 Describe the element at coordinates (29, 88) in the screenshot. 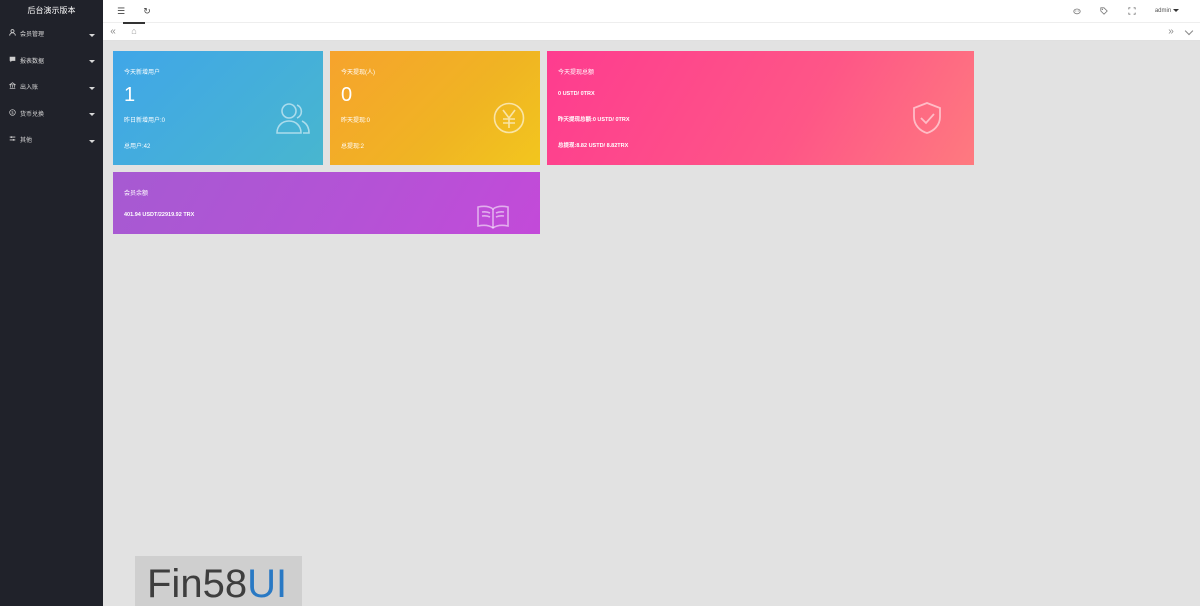

I see `sidebar-item-label: 出入账` at that location.